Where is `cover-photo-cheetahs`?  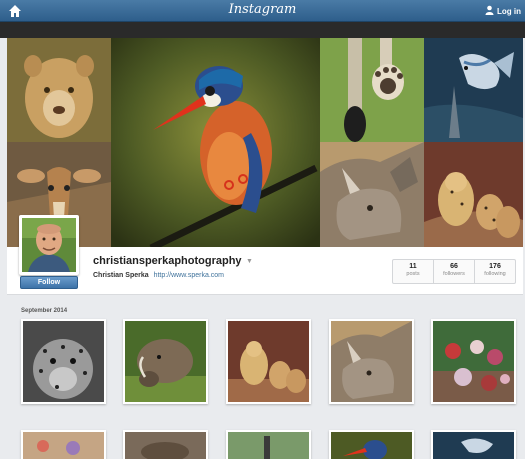
cover-photo-cheetahs is located at coordinates (473, 194).